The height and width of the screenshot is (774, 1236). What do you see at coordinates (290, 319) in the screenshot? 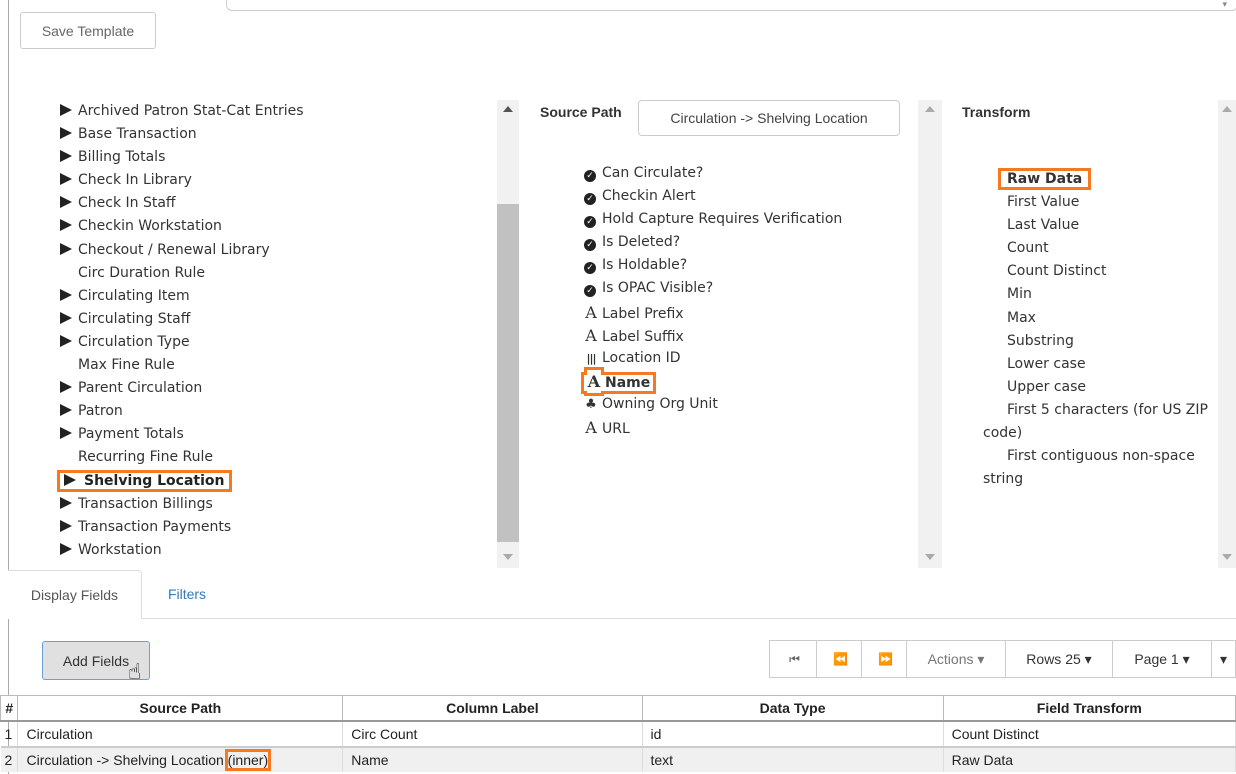
I see `tree-item-circulating-staff: Circulating Staff` at bounding box center [290, 319].